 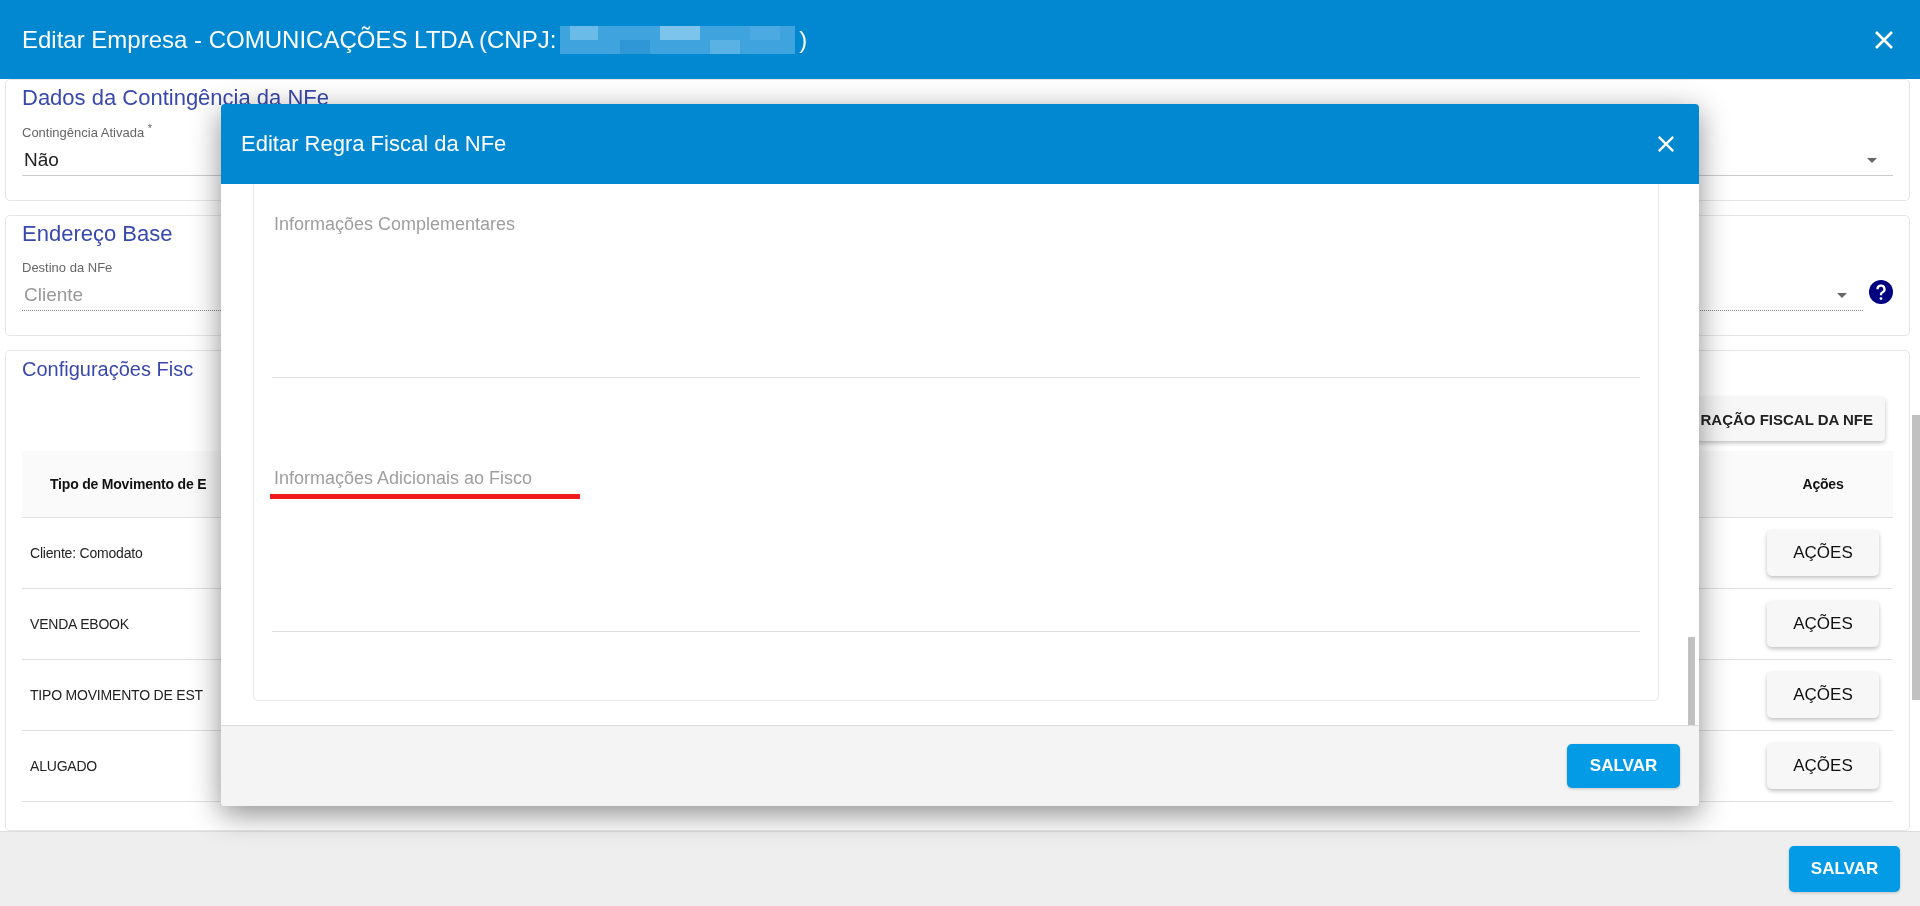 What do you see at coordinates (86, 553) in the screenshot?
I see `table-cell-text: Cliente: Comodato` at bounding box center [86, 553].